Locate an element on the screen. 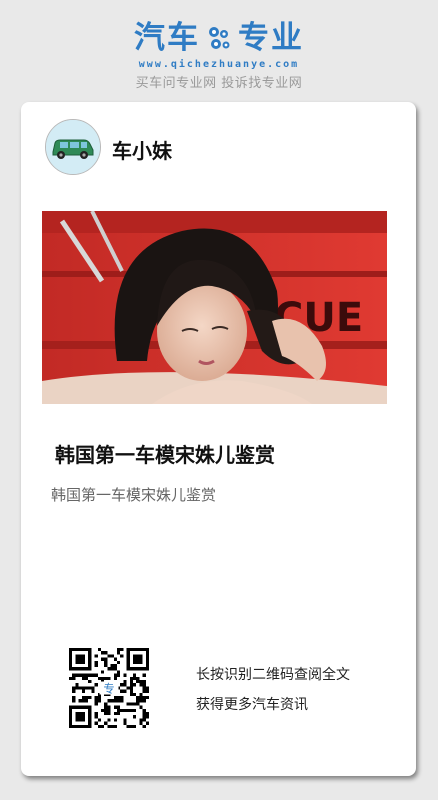 The height and width of the screenshot is (800, 438). site-domain: www.qichezhuanye.com is located at coordinates (219, 64).